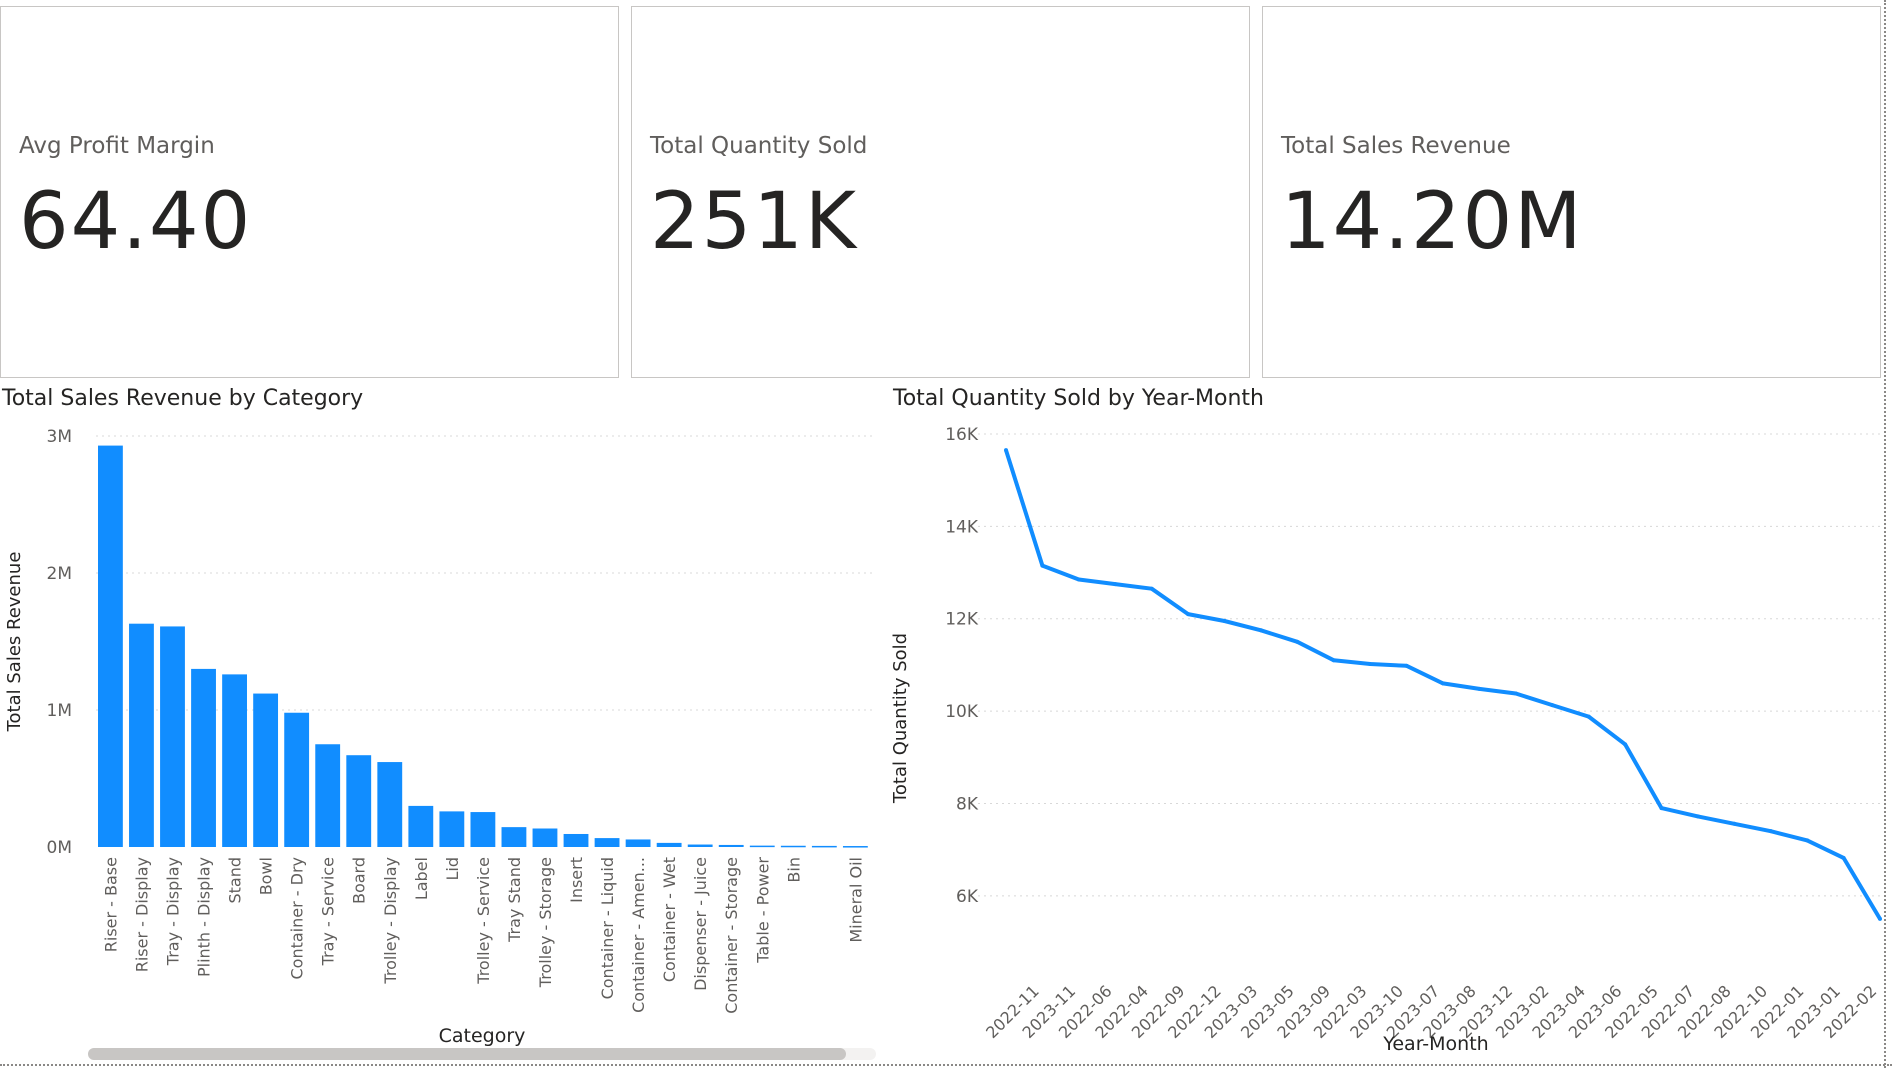 Image resolution: width=1892 pixels, height=1068 pixels. Describe the element at coordinates (59, 711) in the screenshot. I see `y-tick-label: 1M` at that location.